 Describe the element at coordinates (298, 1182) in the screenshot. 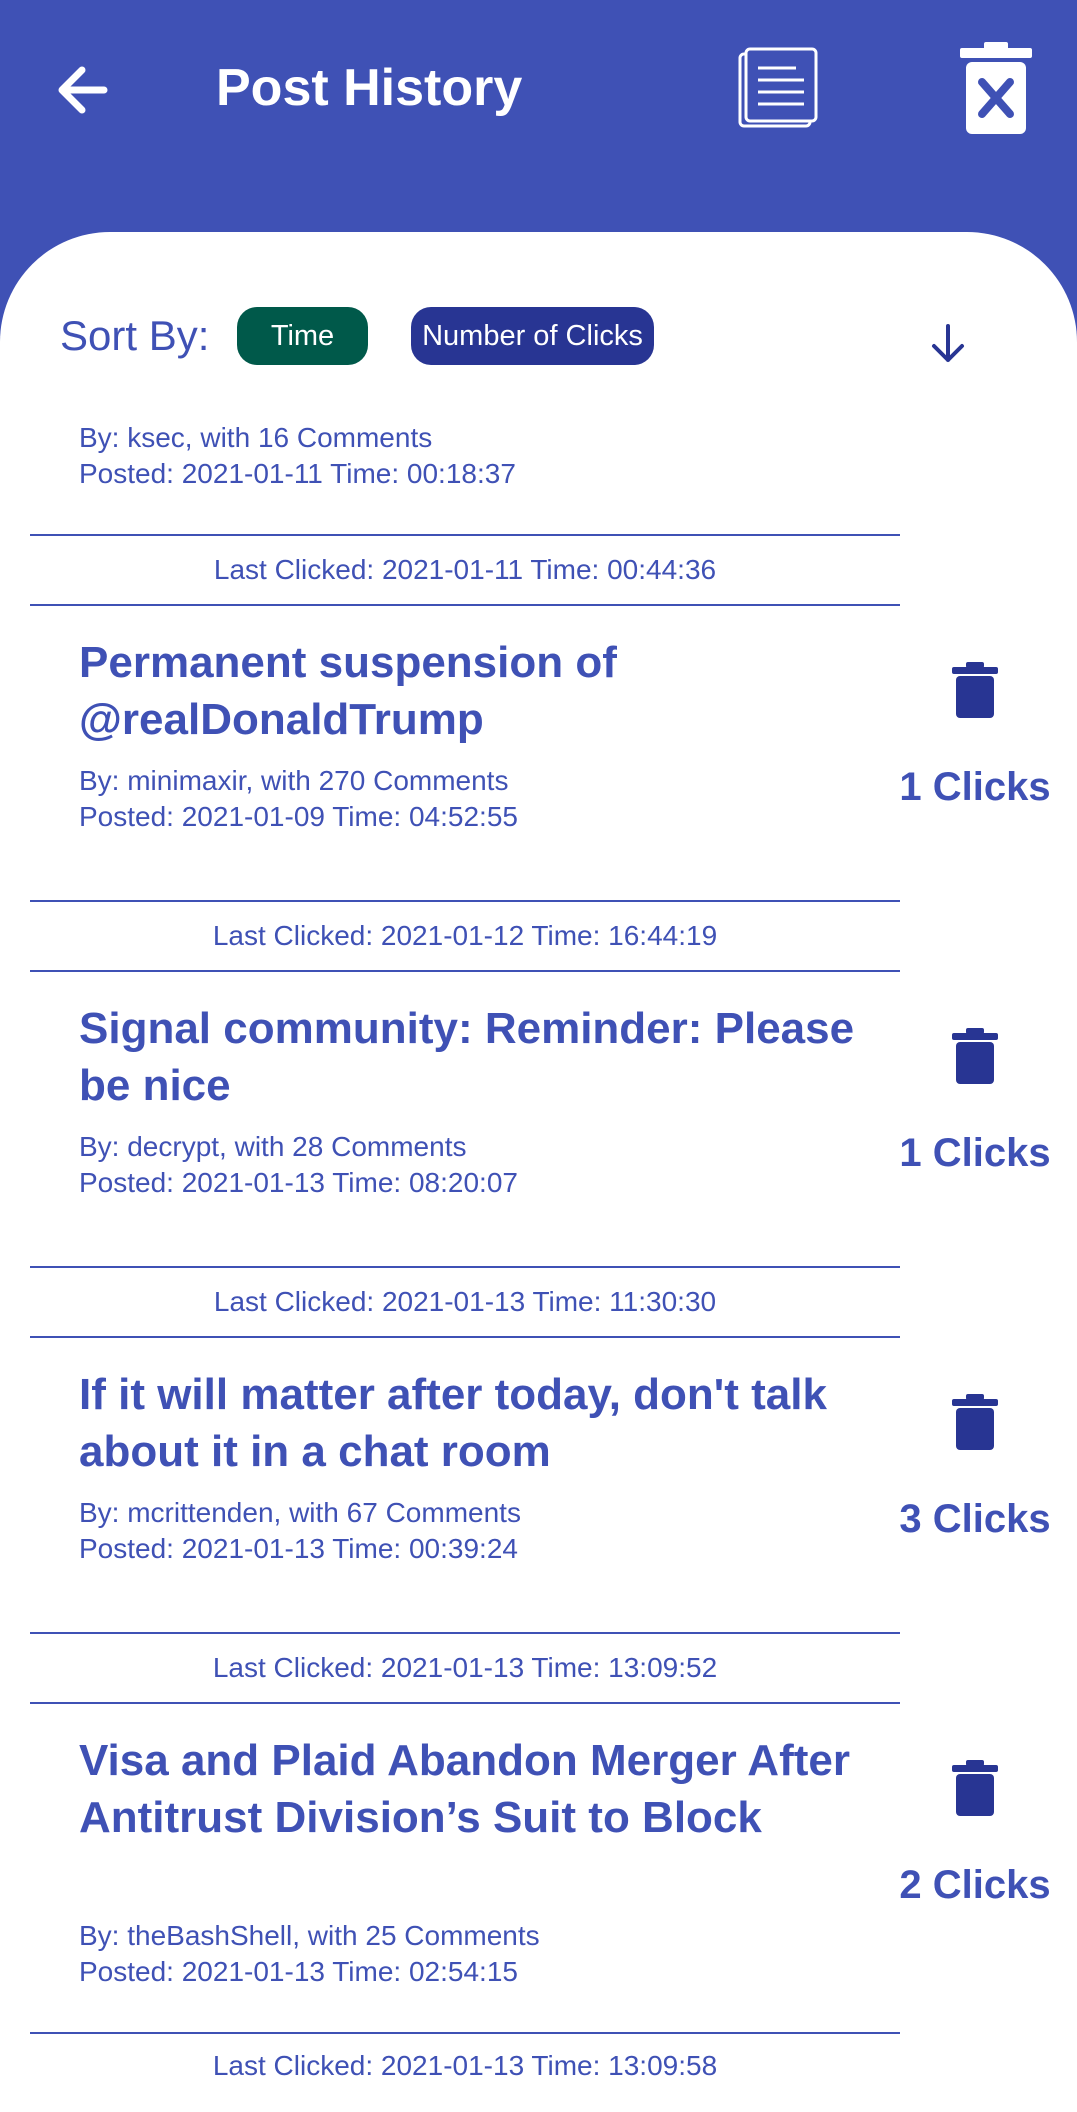

I see `post-meta-posted: Posted: 2021-01-13 Time: 08:20:07` at that location.